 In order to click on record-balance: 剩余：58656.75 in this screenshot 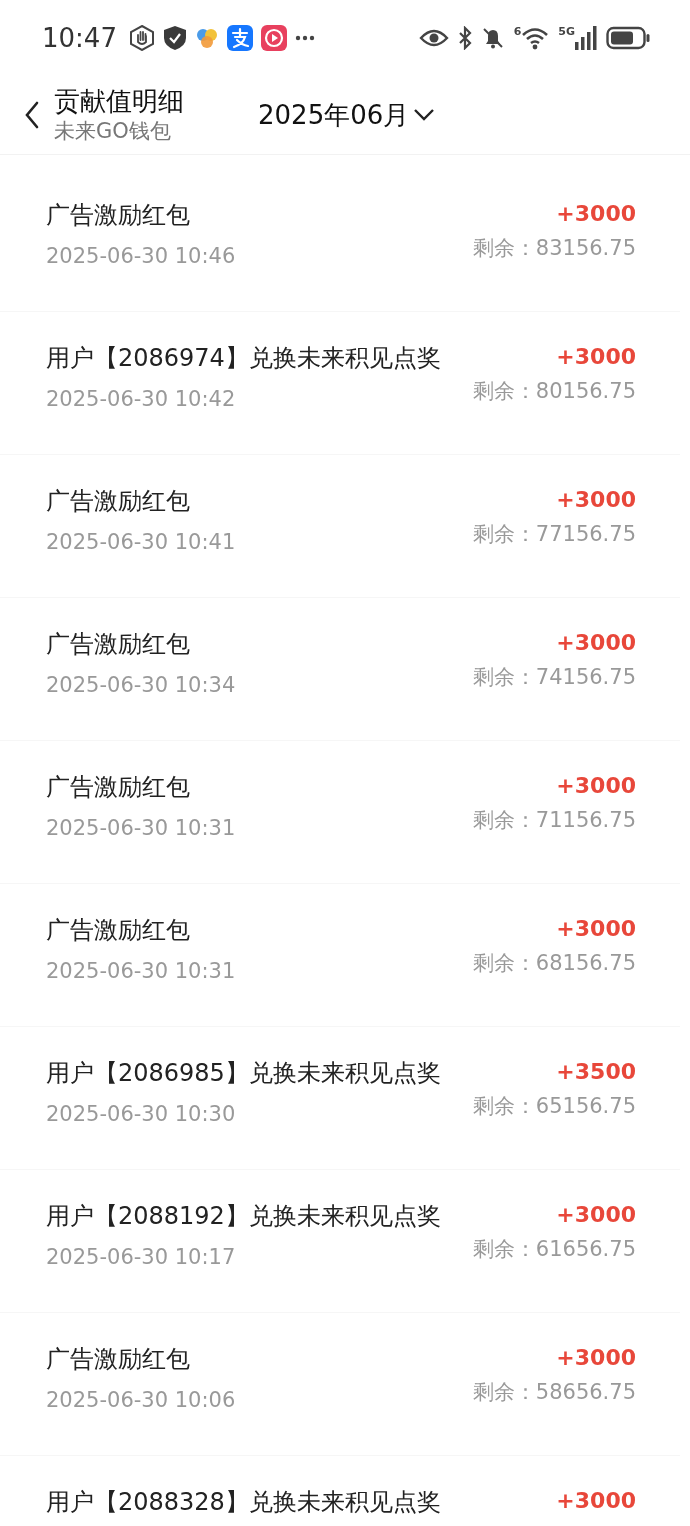, I will do `click(554, 1392)`.